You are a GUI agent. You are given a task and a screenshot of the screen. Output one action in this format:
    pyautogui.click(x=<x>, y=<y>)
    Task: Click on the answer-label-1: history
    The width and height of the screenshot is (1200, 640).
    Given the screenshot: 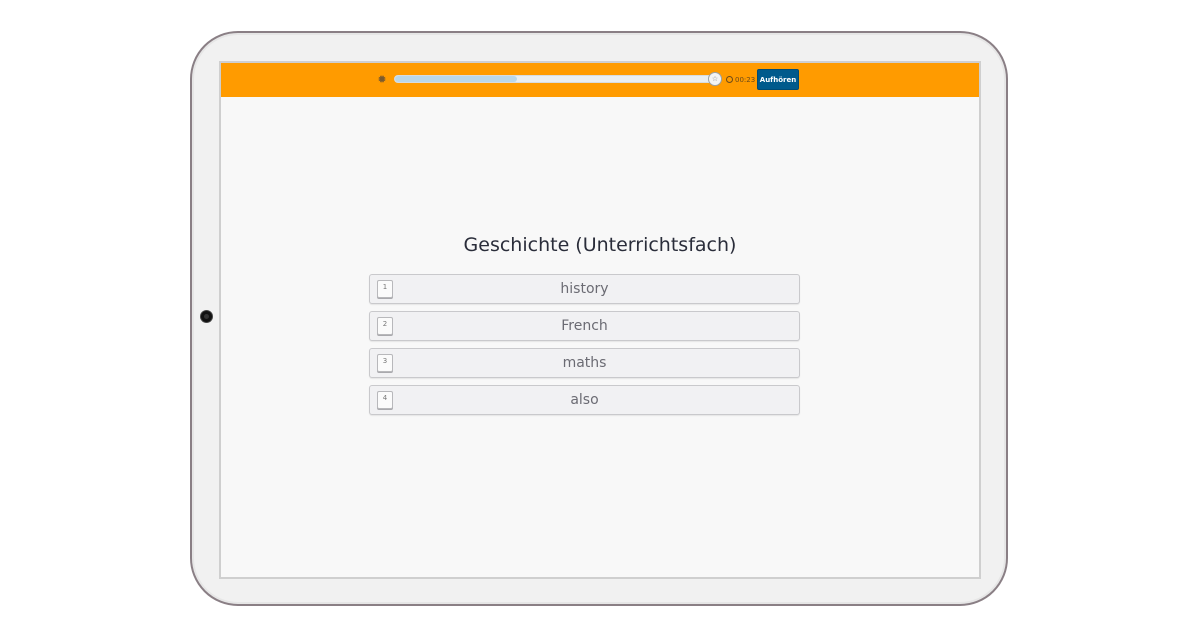 What is the action you would take?
    pyautogui.click(x=584, y=289)
    